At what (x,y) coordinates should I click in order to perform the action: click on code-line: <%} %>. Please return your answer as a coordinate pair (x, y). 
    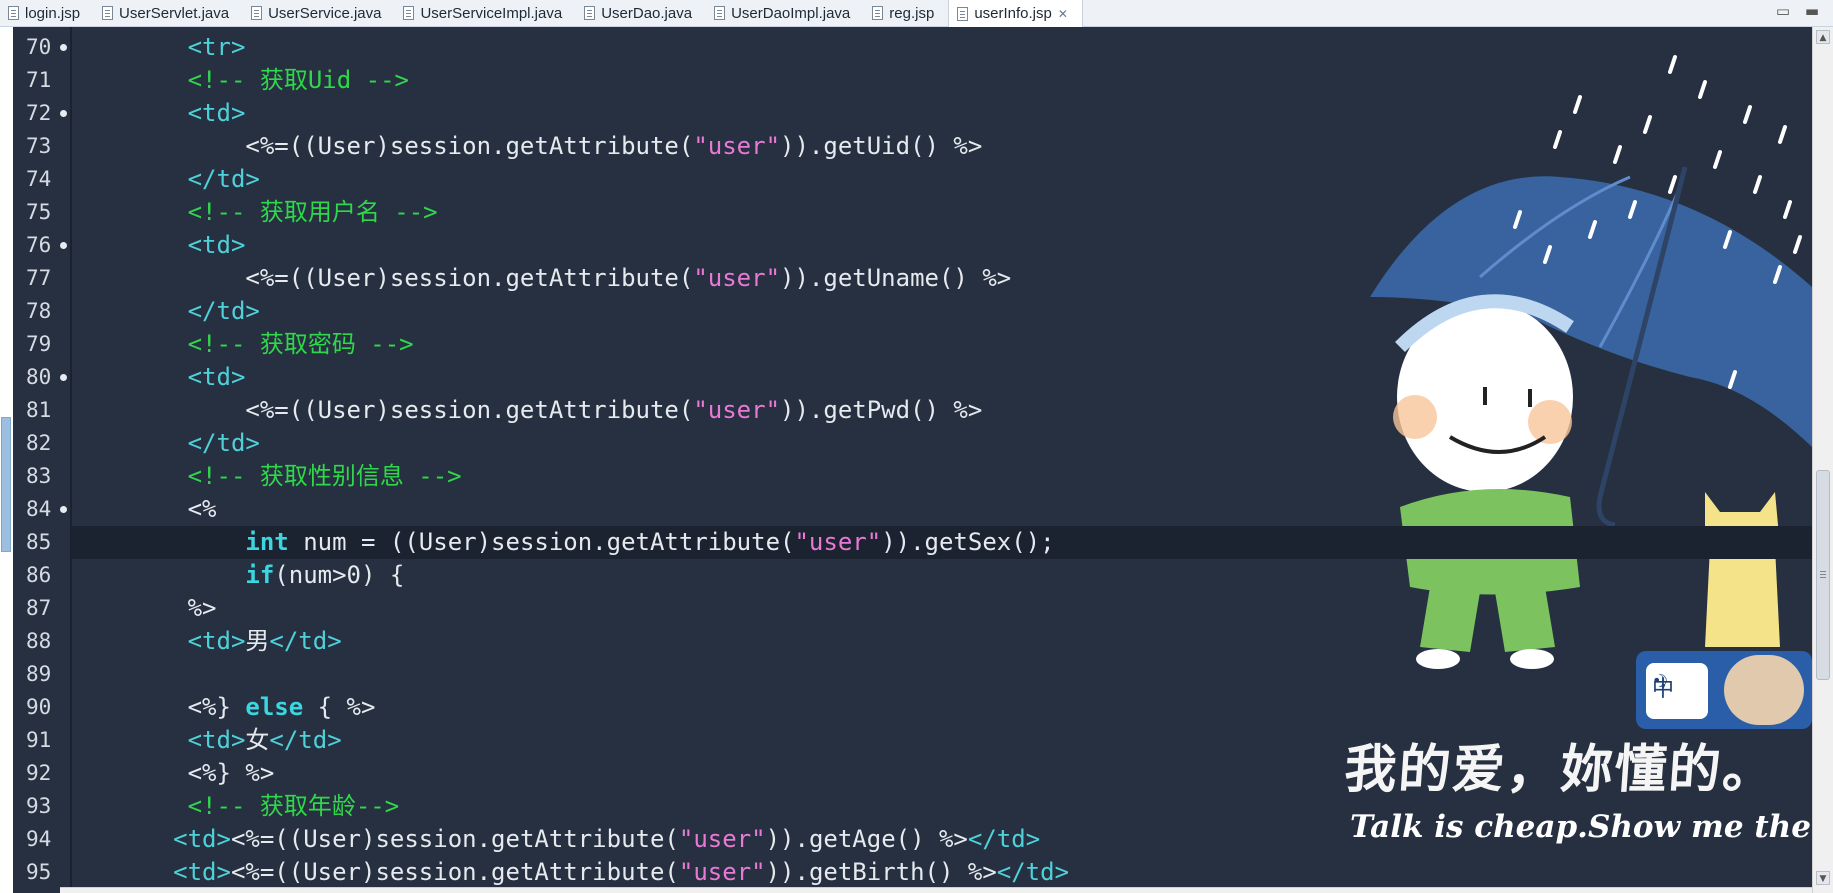
    Looking at the image, I should click on (942, 773).